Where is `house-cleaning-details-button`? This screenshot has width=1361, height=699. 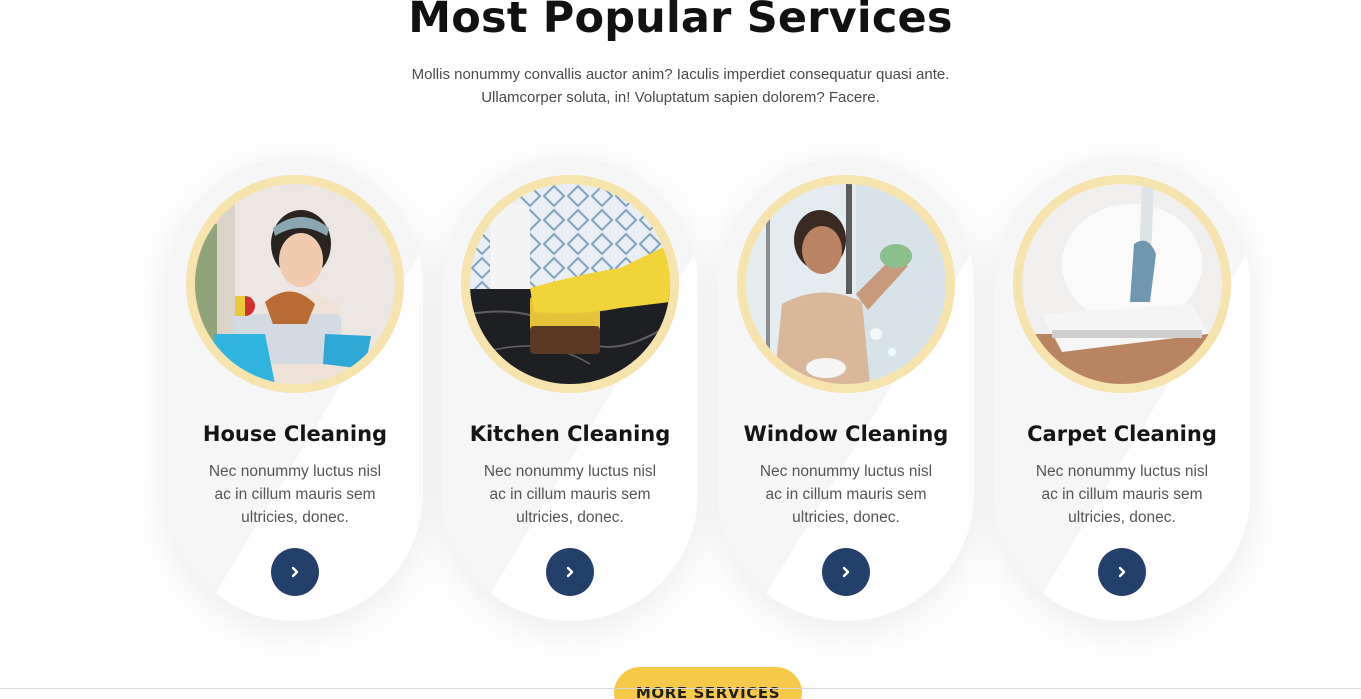
house-cleaning-details-button is located at coordinates (295, 572).